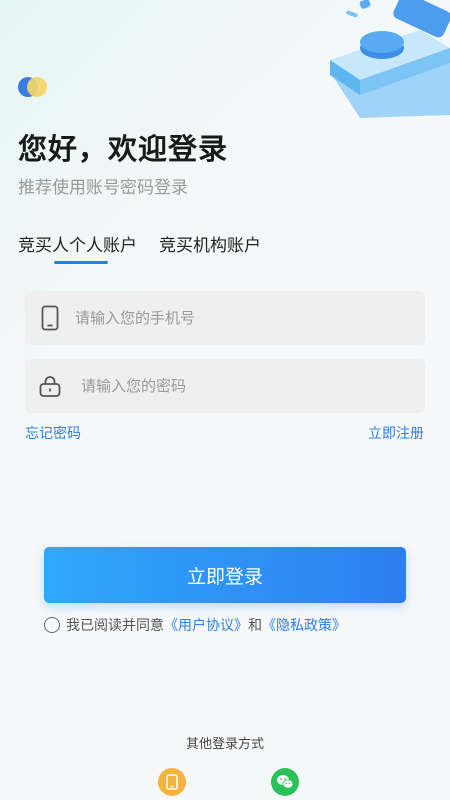 Image resolution: width=450 pixels, height=800 pixels. What do you see at coordinates (210, 247) in the screenshot?
I see `tab-institution-account: 竞买机构账户` at bounding box center [210, 247].